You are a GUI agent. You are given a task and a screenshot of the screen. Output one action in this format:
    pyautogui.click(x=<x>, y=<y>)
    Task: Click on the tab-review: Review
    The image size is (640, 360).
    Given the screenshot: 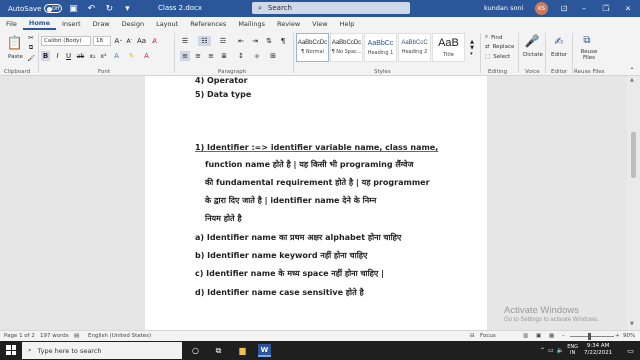 What is the action you would take?
    pyautogui.click(x=288, y=23)
    